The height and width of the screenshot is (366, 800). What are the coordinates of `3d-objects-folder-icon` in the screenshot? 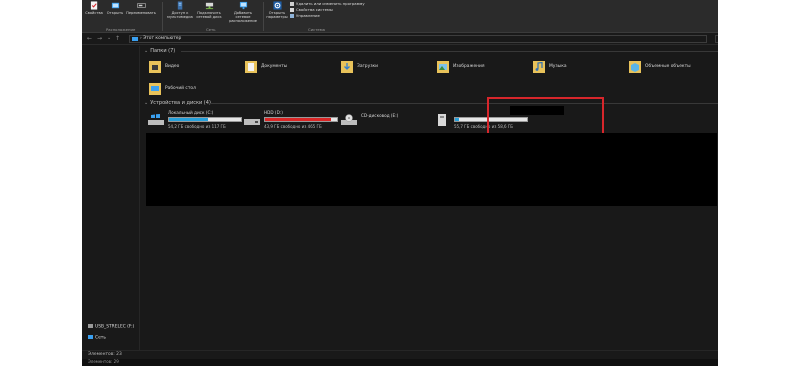 It's located at (635, 67).